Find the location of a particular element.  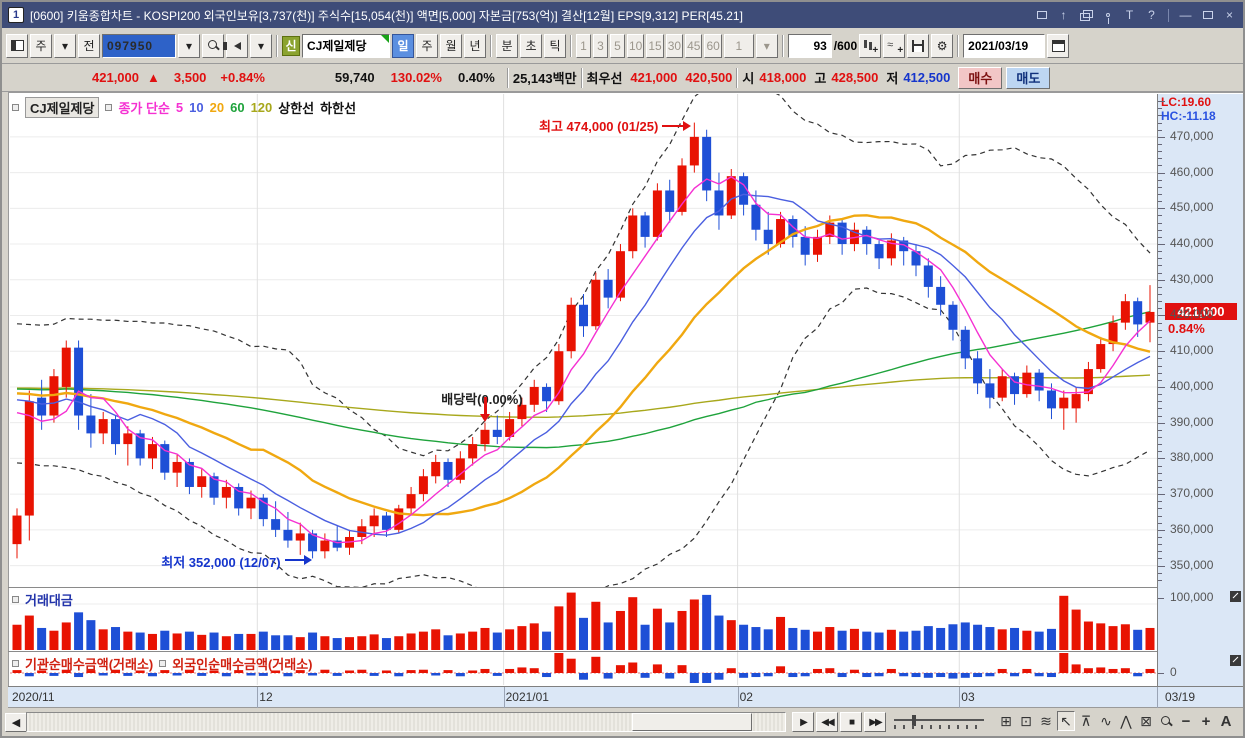

duplicate-window-icon is located at coordinates (1085, 15).